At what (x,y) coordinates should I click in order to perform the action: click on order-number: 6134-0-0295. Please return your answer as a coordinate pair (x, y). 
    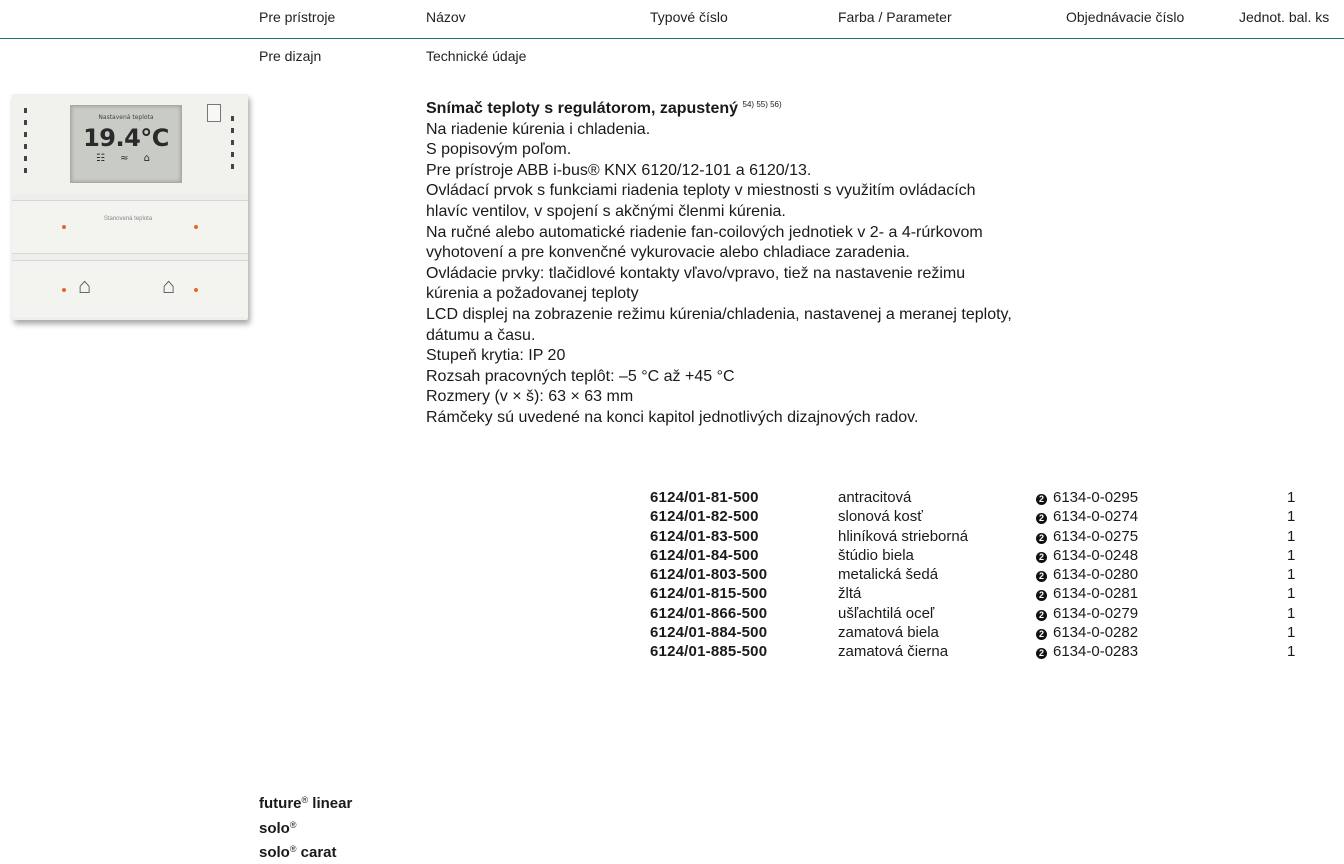
    Looking at the image, I should click on (1096, 497).